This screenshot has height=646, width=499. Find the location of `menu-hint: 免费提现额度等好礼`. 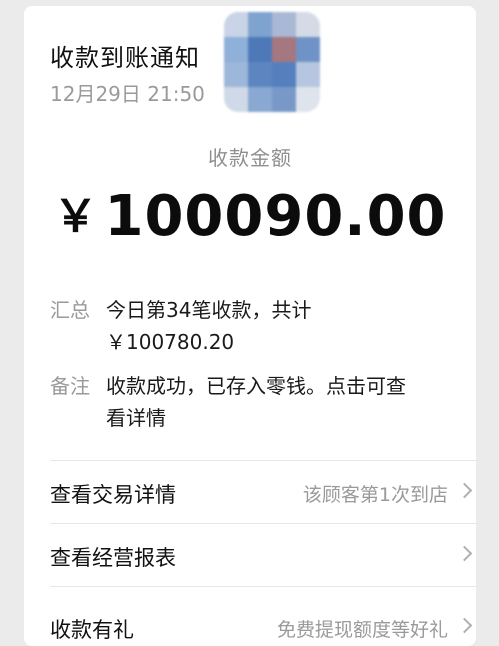

menu-hint: 免费提现额度等好礼 is located at coordinates (362, 630).